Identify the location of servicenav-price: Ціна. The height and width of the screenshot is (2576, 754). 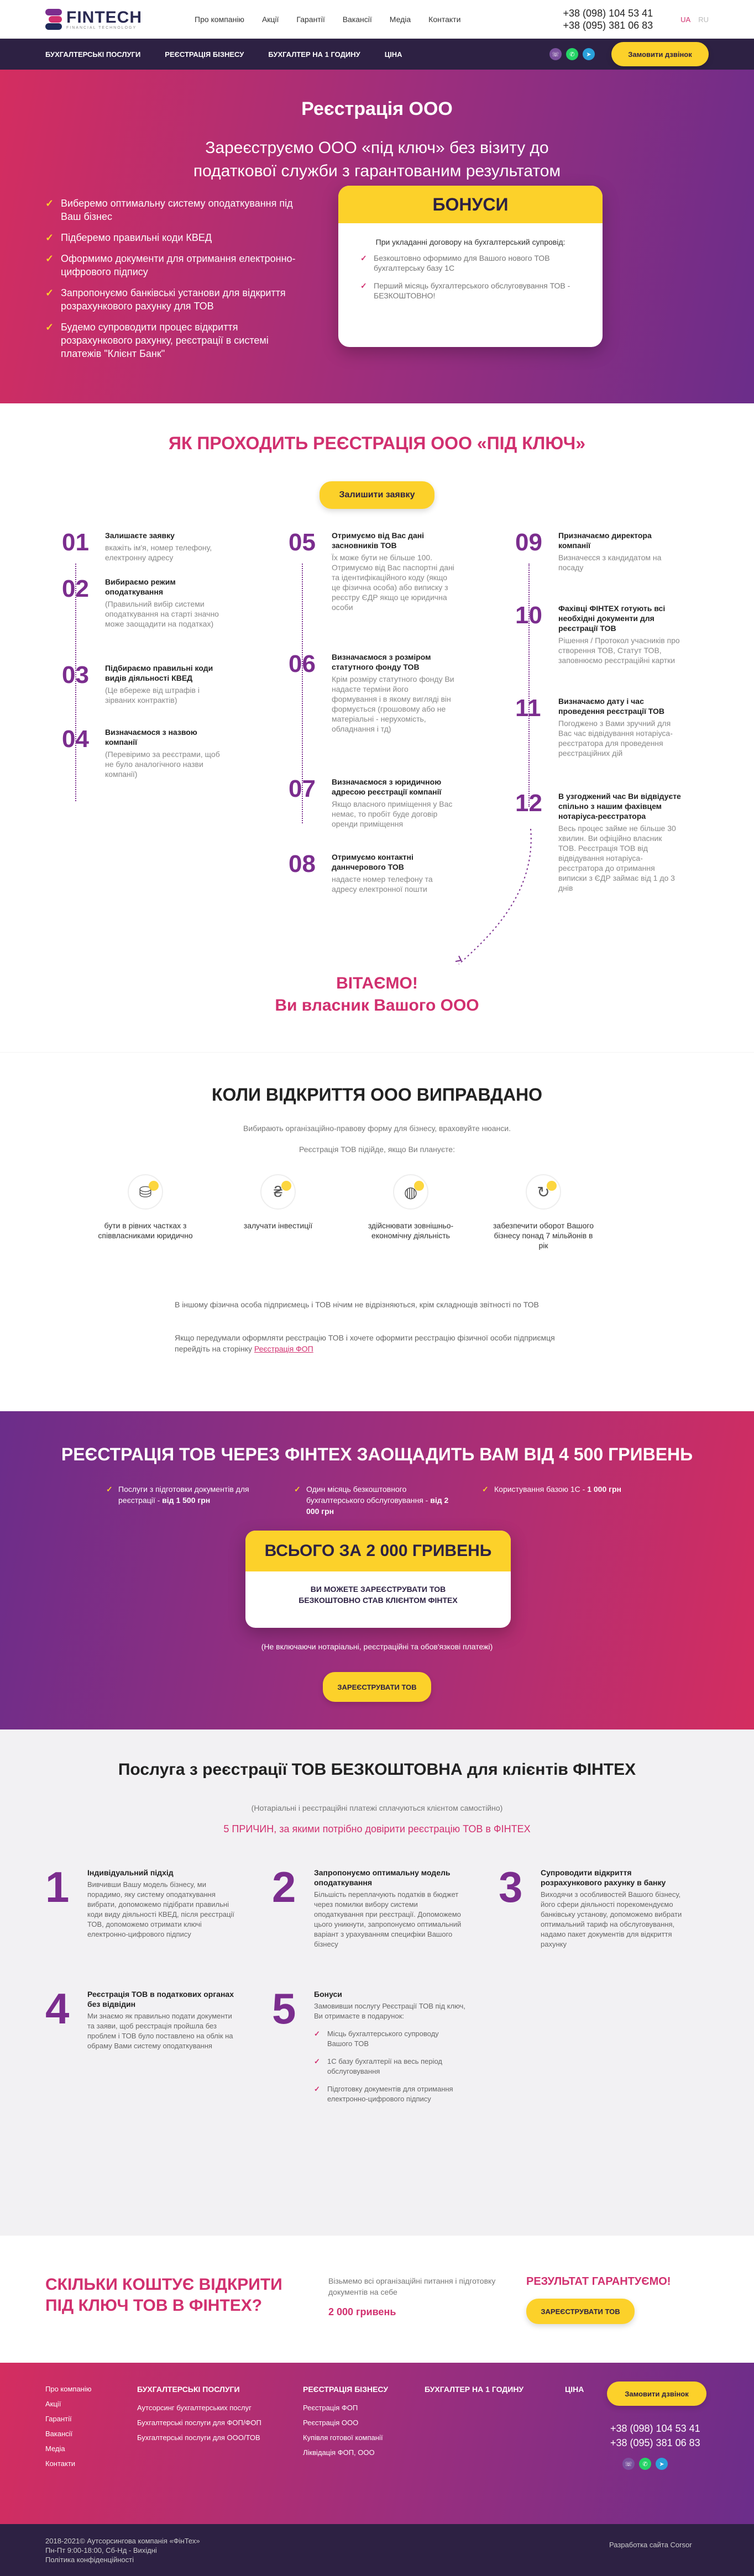
(393, 54).